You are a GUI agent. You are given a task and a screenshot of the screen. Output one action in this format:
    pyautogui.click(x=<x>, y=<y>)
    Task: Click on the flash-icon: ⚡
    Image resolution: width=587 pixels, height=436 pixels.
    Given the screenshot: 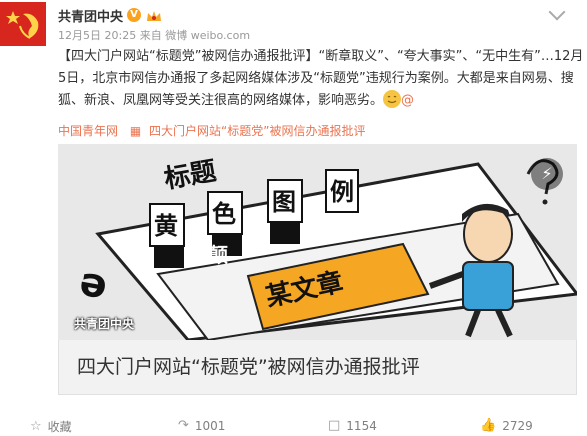 What is the action you would take?
    pyautogui.click(x=547, y=174)
    